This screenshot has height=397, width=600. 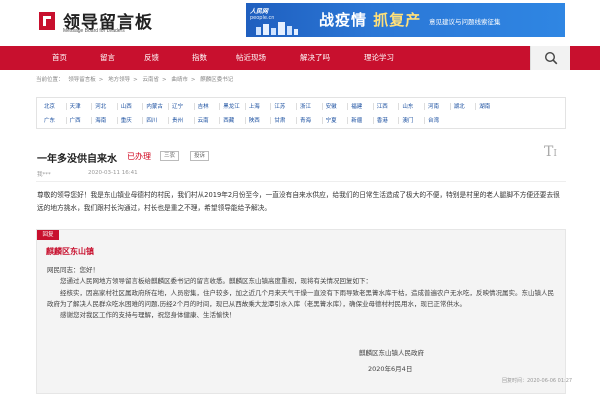 I want to click on reply-signature: 麒麟区东山镇人民政府, so click(x=391, y=353).